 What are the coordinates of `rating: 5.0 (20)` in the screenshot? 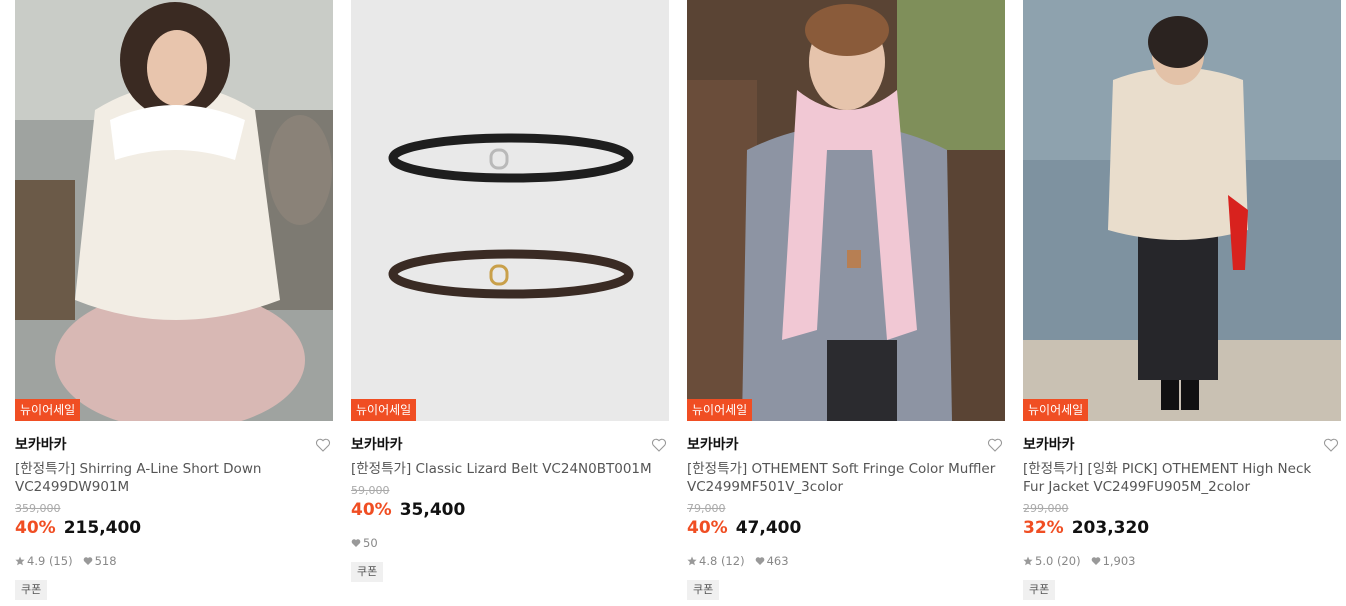 It's located at (1058, 561).